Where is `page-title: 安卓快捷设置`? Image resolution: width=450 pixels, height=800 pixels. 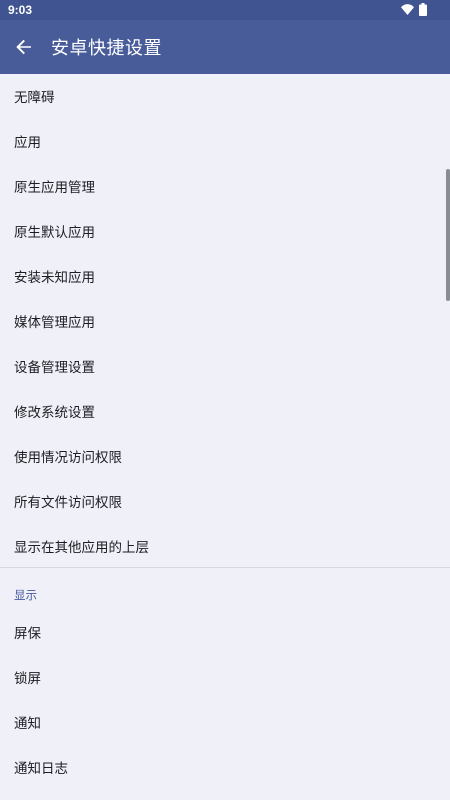
page-title: 安卓快捷设置 is located at coordinates (106, 48).